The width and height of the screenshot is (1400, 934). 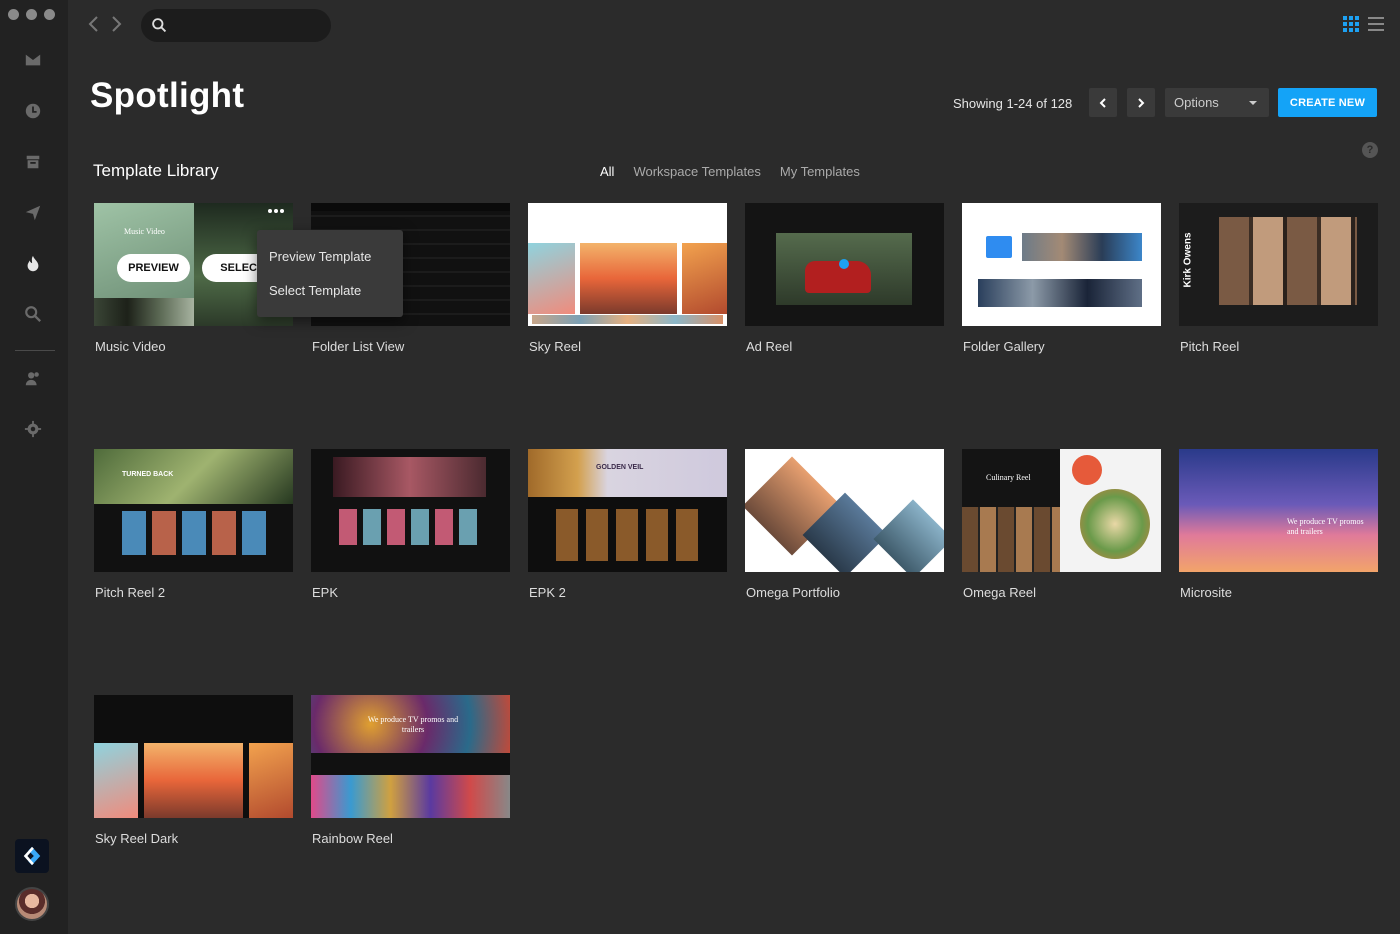 I want to click on preview-button: PREVIEW, so click(x=153, y=268).